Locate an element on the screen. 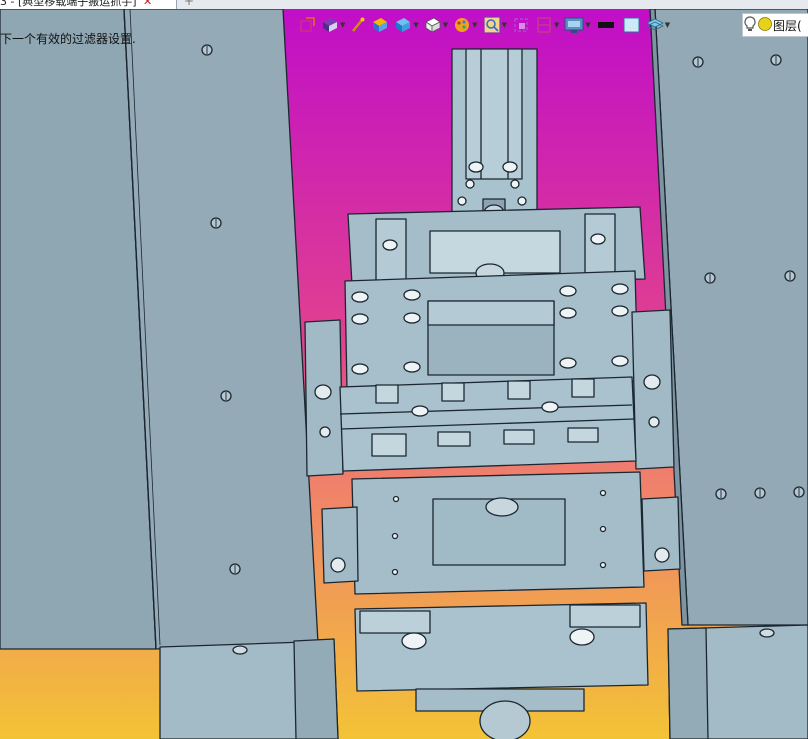  clipping-icon is located at coordinates (544, 25).